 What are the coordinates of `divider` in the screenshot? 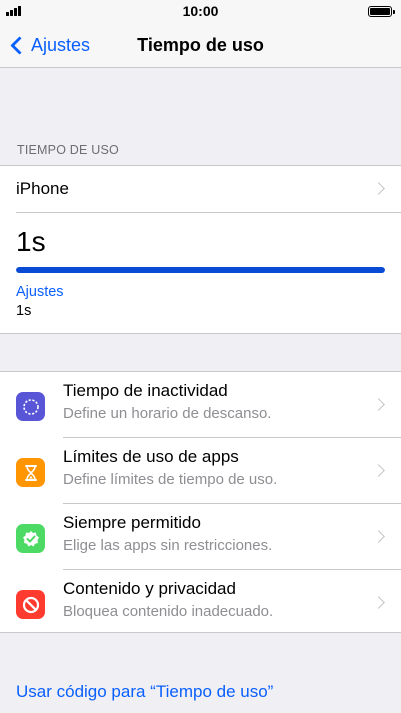 It's located at (208, 212).